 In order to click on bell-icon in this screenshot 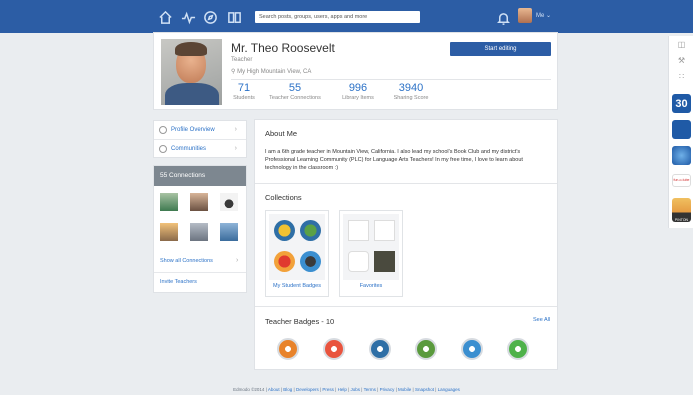, I will do `click(503, 18)`.